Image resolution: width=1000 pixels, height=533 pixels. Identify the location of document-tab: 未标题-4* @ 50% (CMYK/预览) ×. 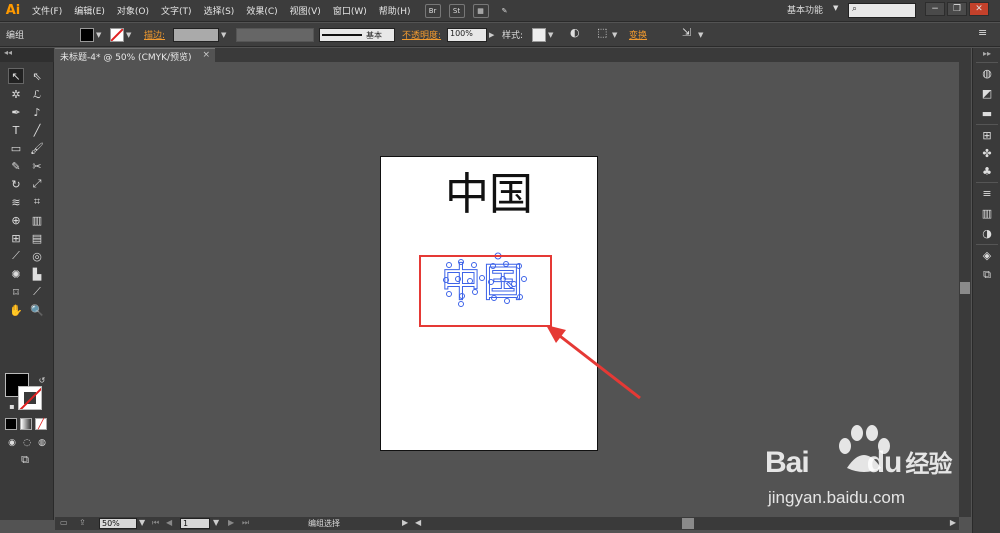
(135, 55).